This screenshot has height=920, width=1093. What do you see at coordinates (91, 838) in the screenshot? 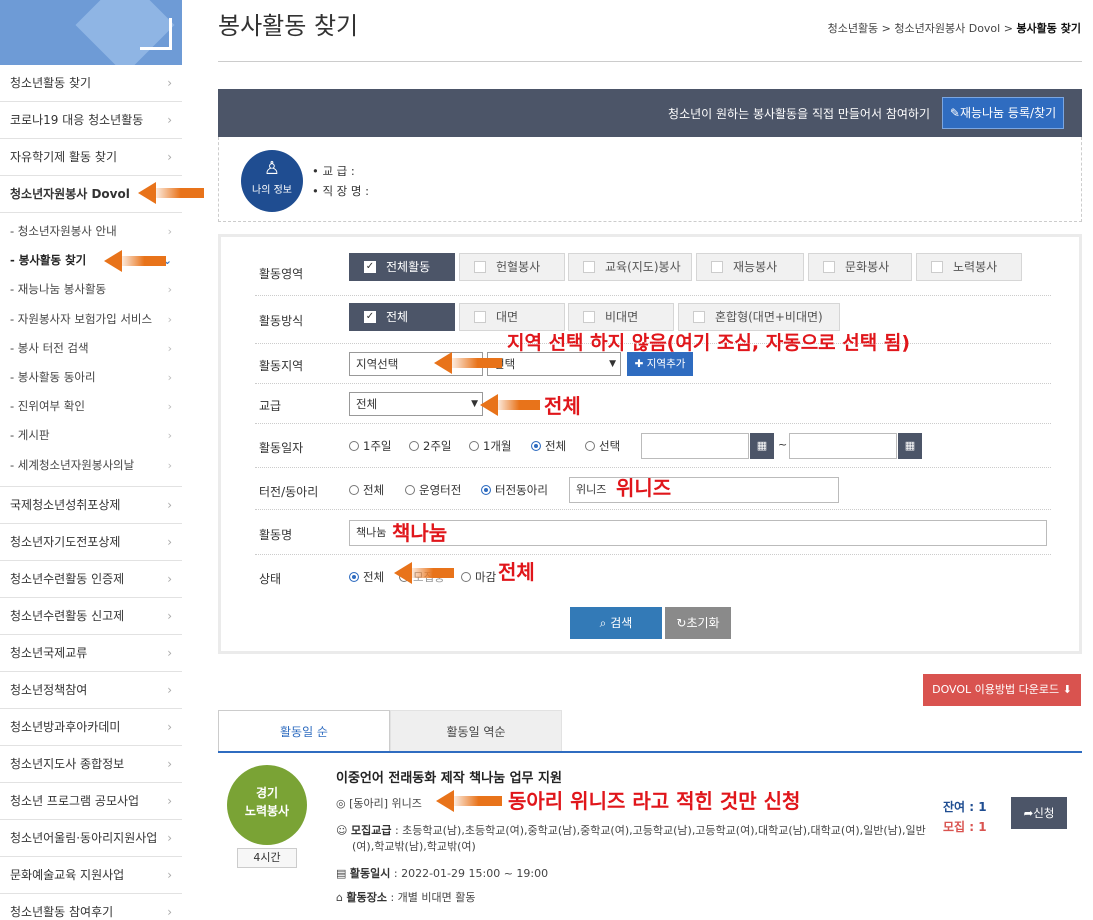
I see `sidebar-item: 청소년어울림·동아리지원사업 ›` at bounding box center [91, 838].